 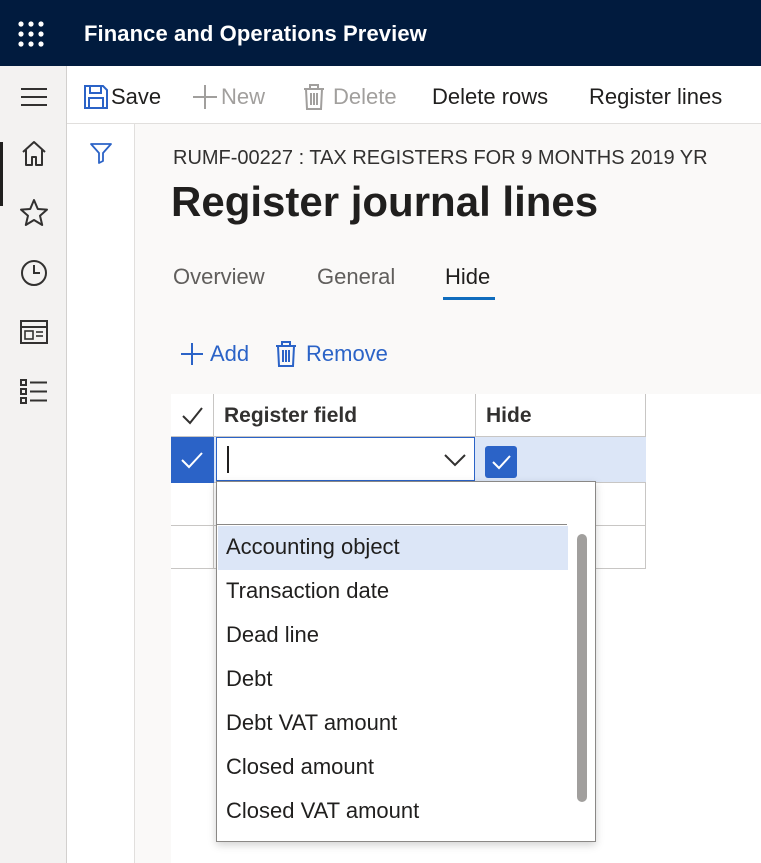 What do you see at coordinates (34, 273) in the screenshot?
I see `clock-icon` at bounding box center [34, 273].